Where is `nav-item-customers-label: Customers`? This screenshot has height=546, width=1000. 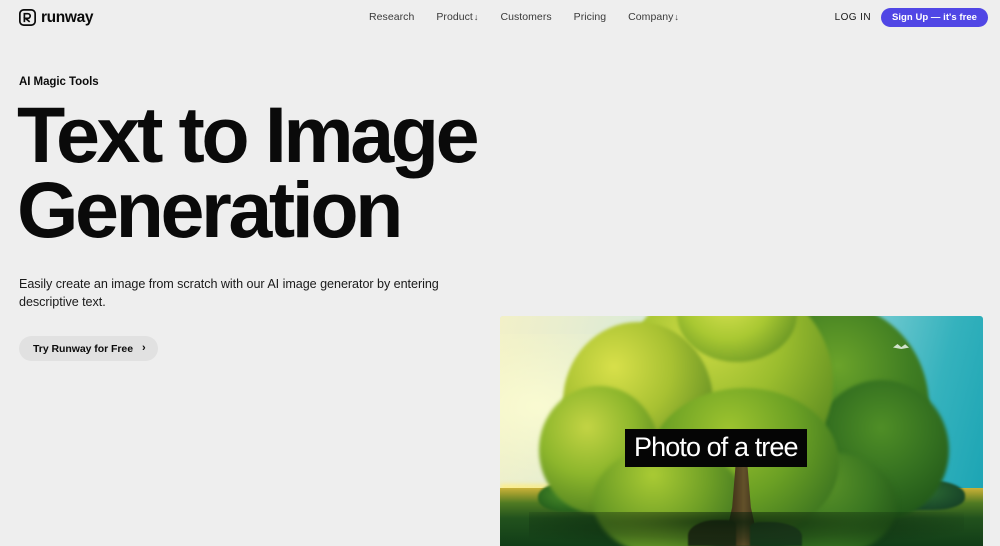
nav-item-customers-label: Customers is located at coordinates (526, 17).